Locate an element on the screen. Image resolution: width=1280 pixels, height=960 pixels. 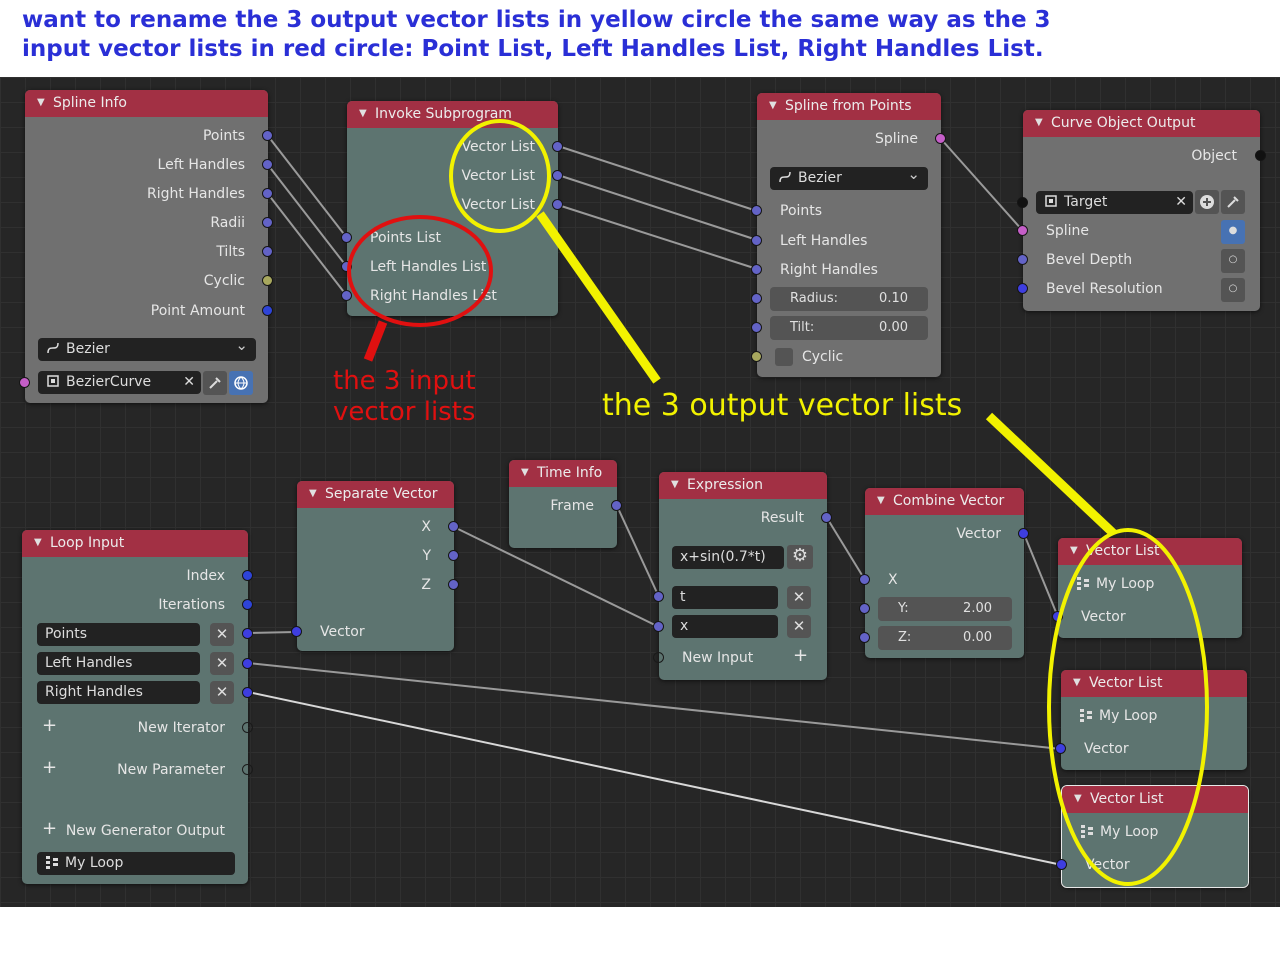
spline-toggle: ● is located at coordinates (1233, 232).